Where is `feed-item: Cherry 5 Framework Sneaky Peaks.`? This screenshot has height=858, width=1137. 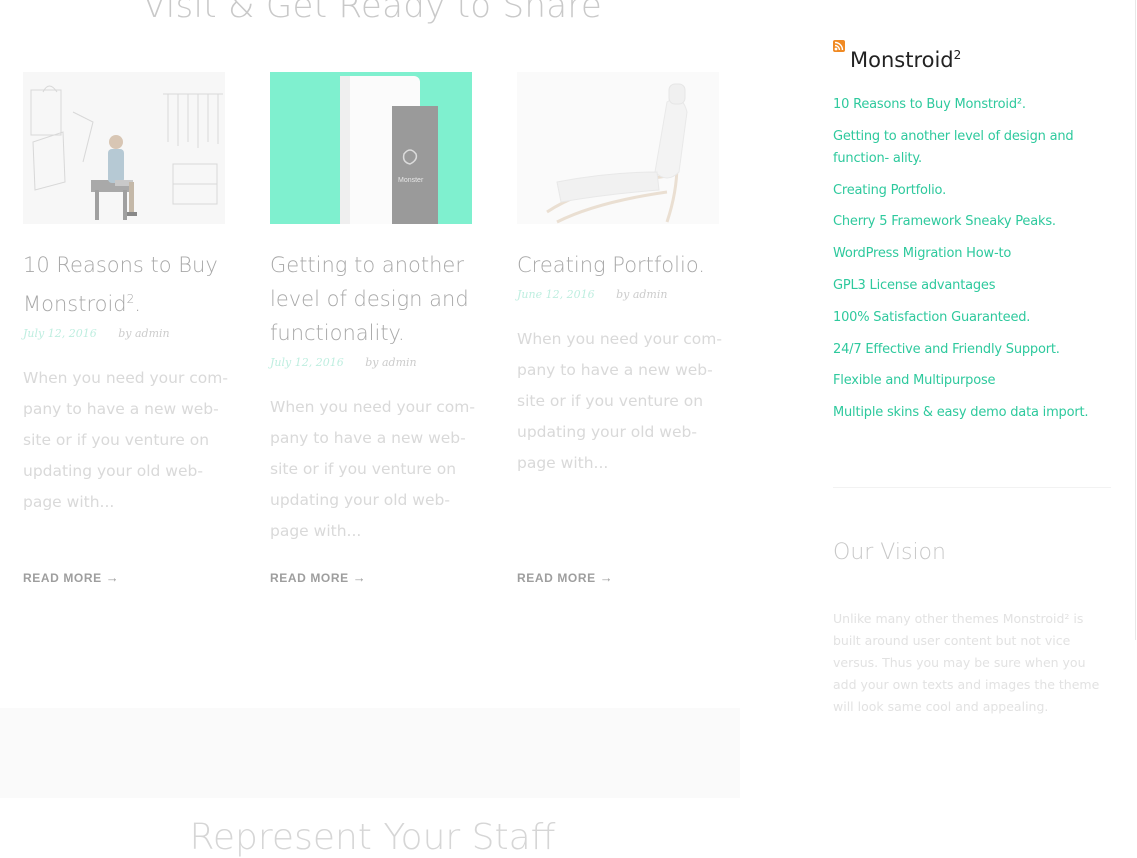
feed-item: Cherry 5 Framework Sneaky Peaks. is located at coordinates (975, 222).